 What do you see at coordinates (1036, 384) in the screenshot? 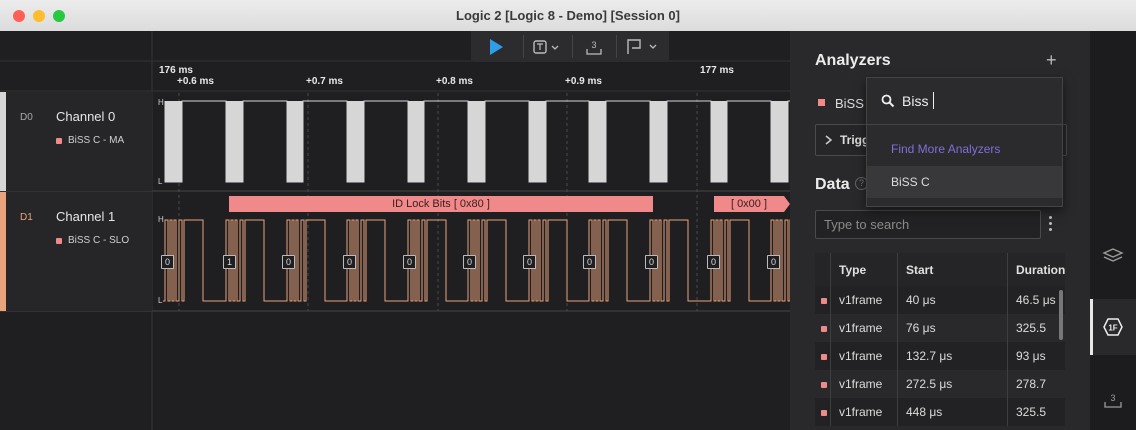
I see `cell-duration: 278.7` at bounding box center [1036, 384].